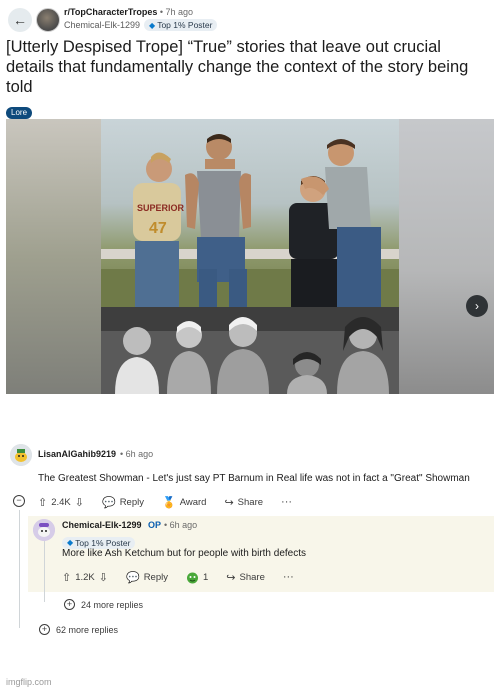 The width and height of the screenshot is (500, 690). Describe the element at coordinates (250, 502) in the screenshot. I see `comment-share-label: Share` at that location.